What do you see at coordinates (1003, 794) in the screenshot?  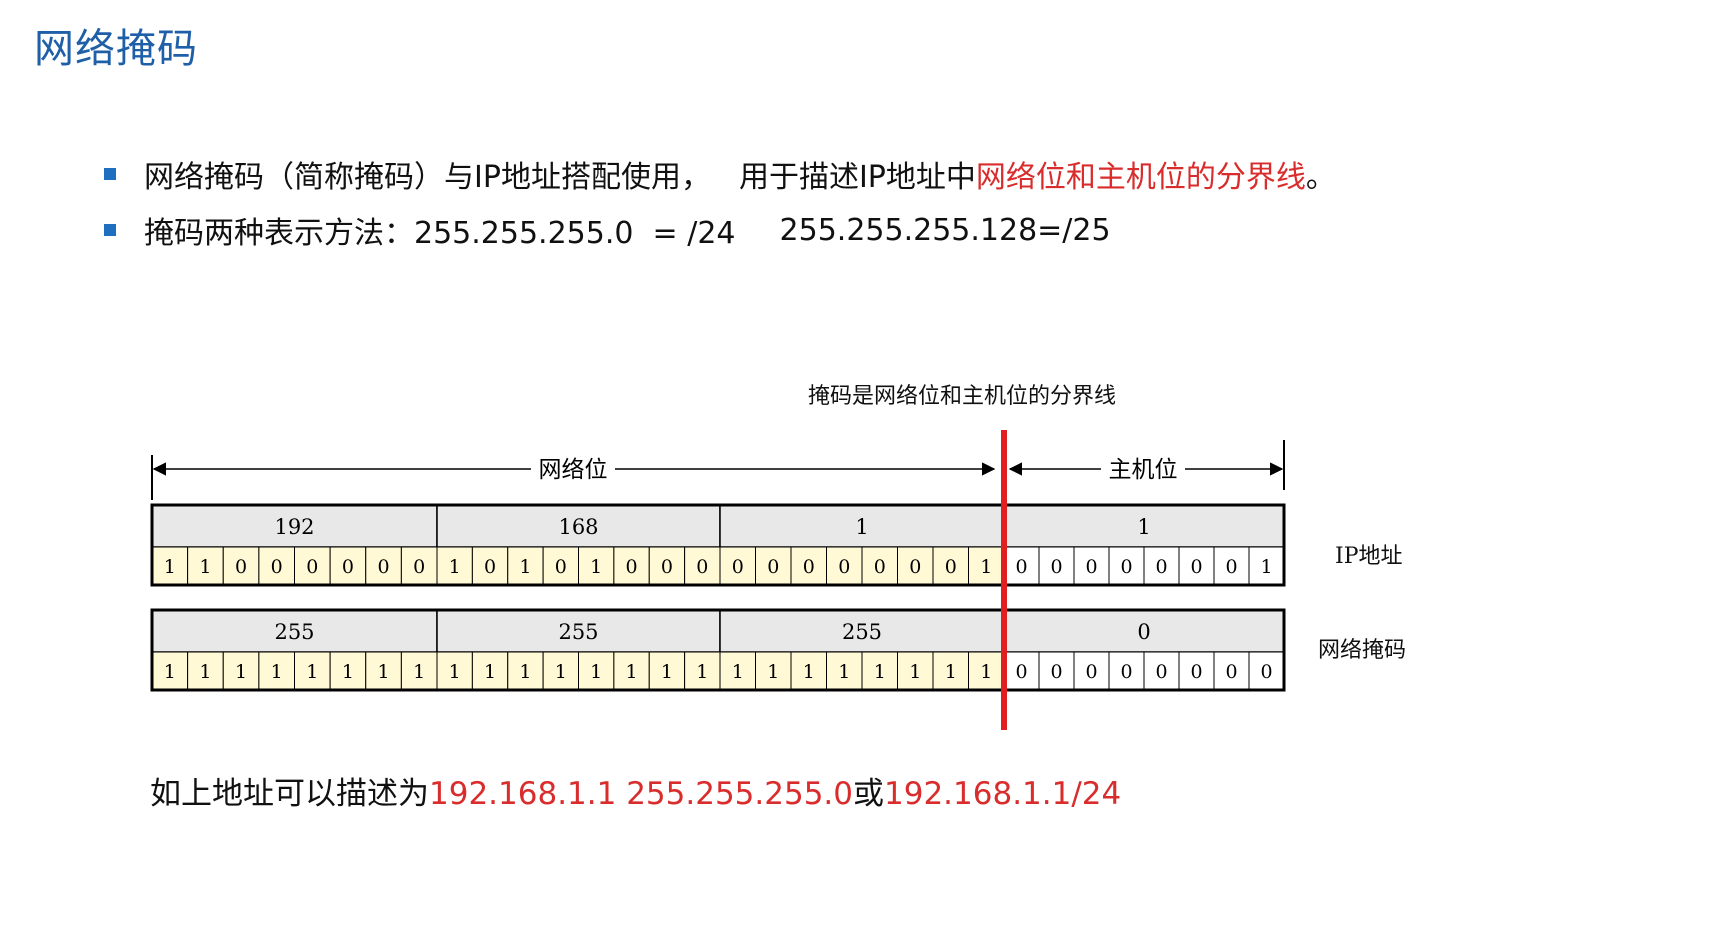 I see `cidr-notation: 192.168.1.1/24` at bounding box center [1003, 794].